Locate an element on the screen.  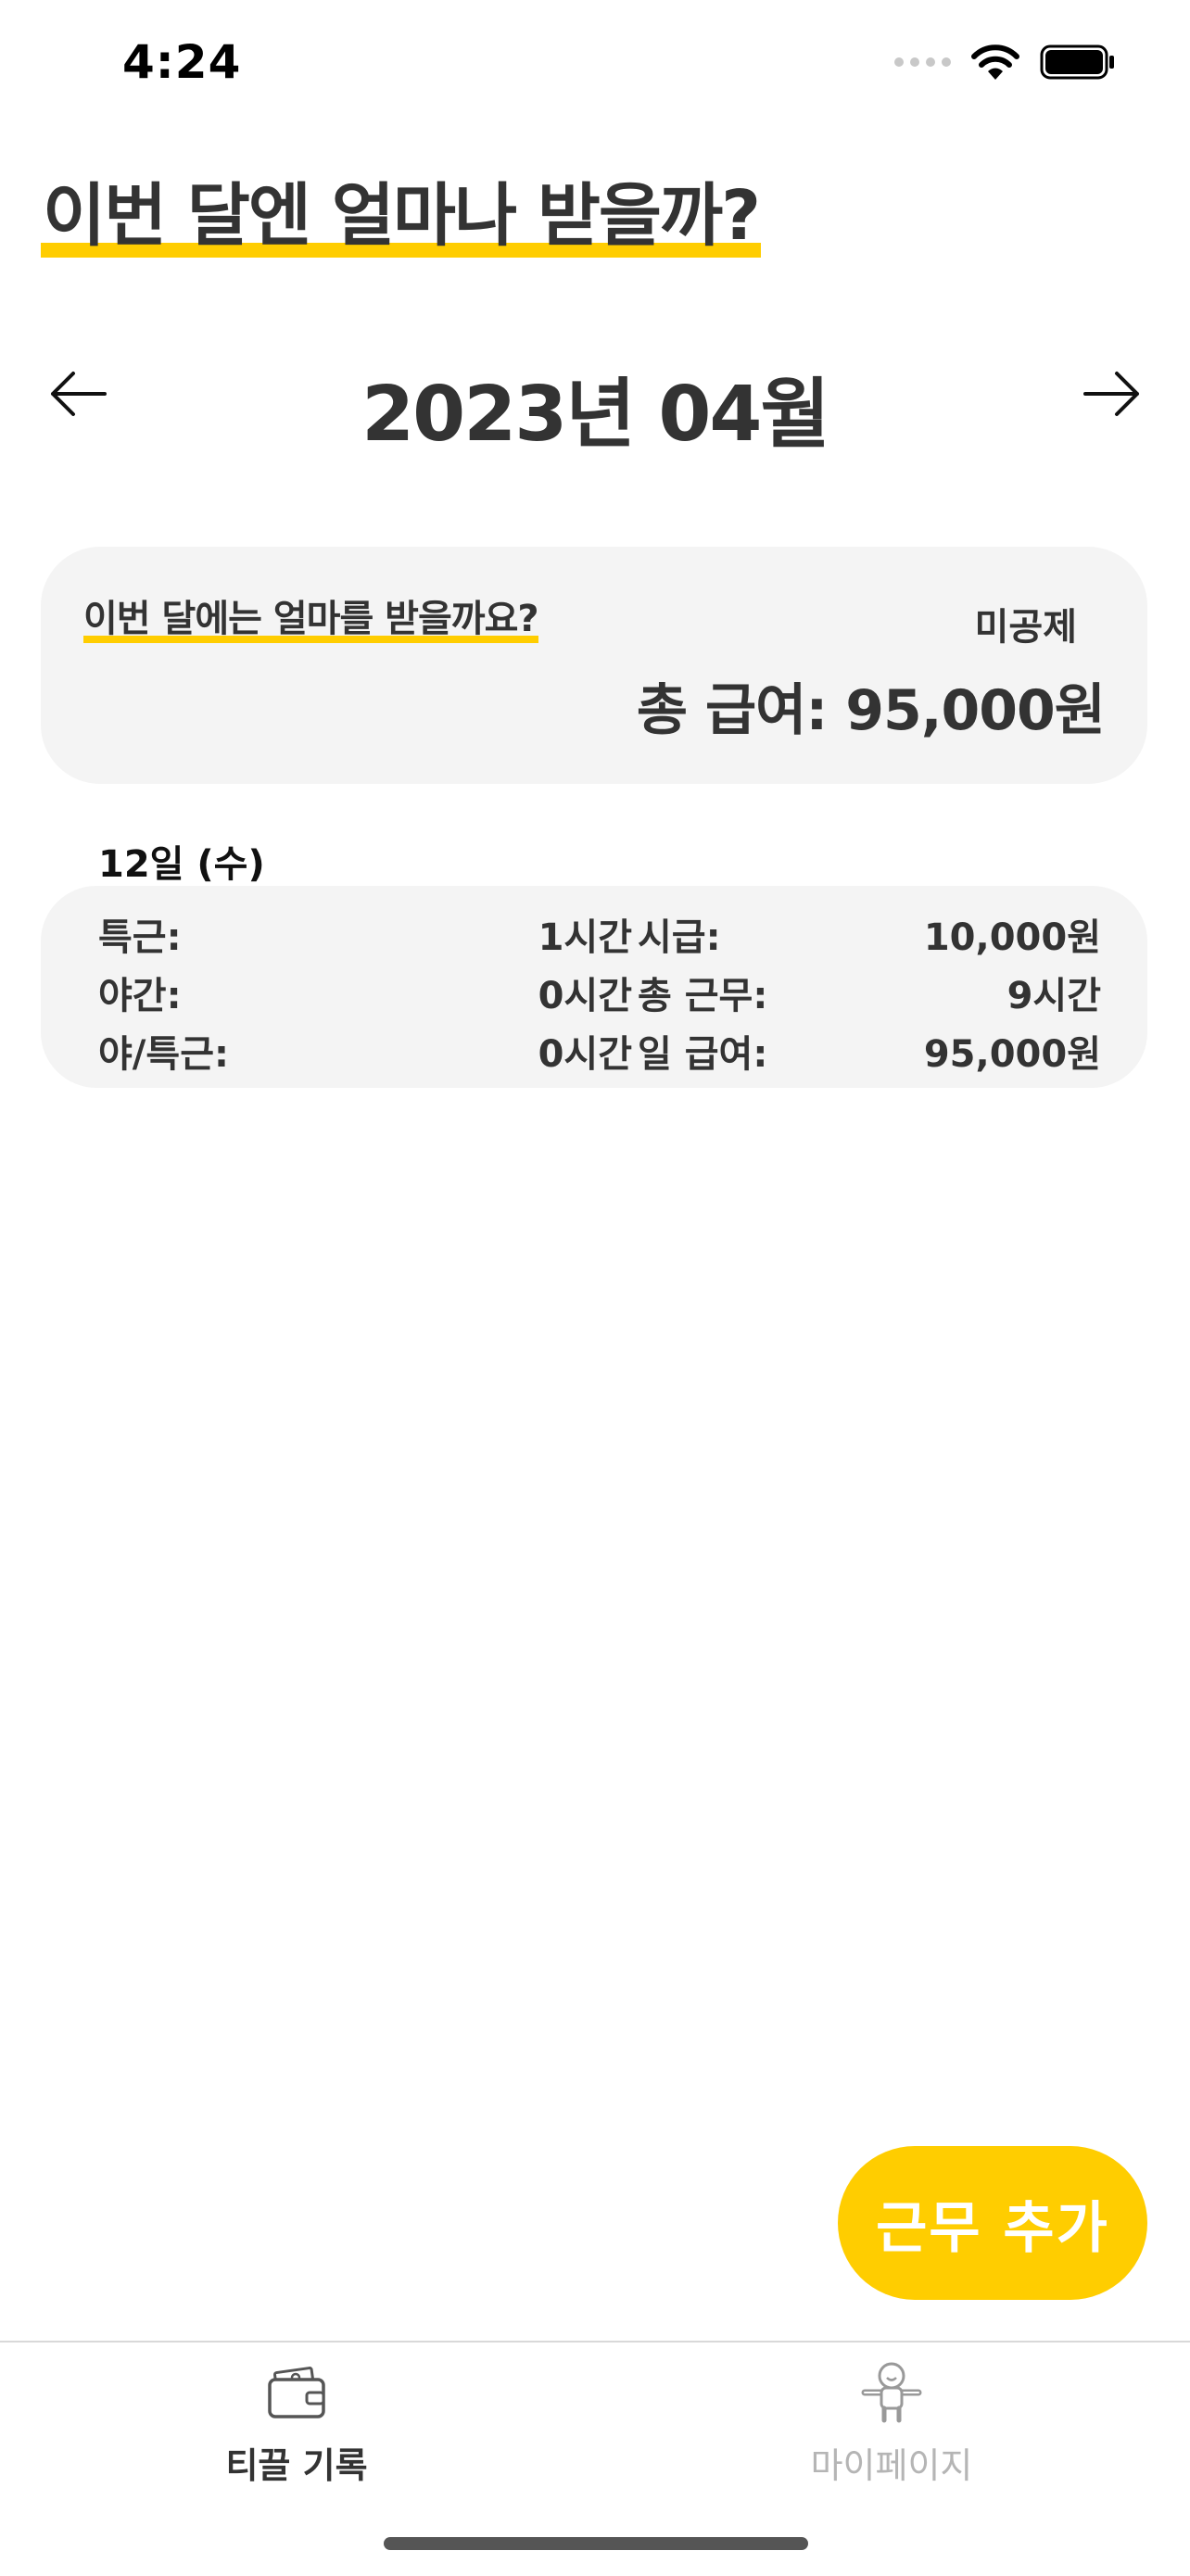
day-row-label: 야간: is located at coordinates (140, 995).